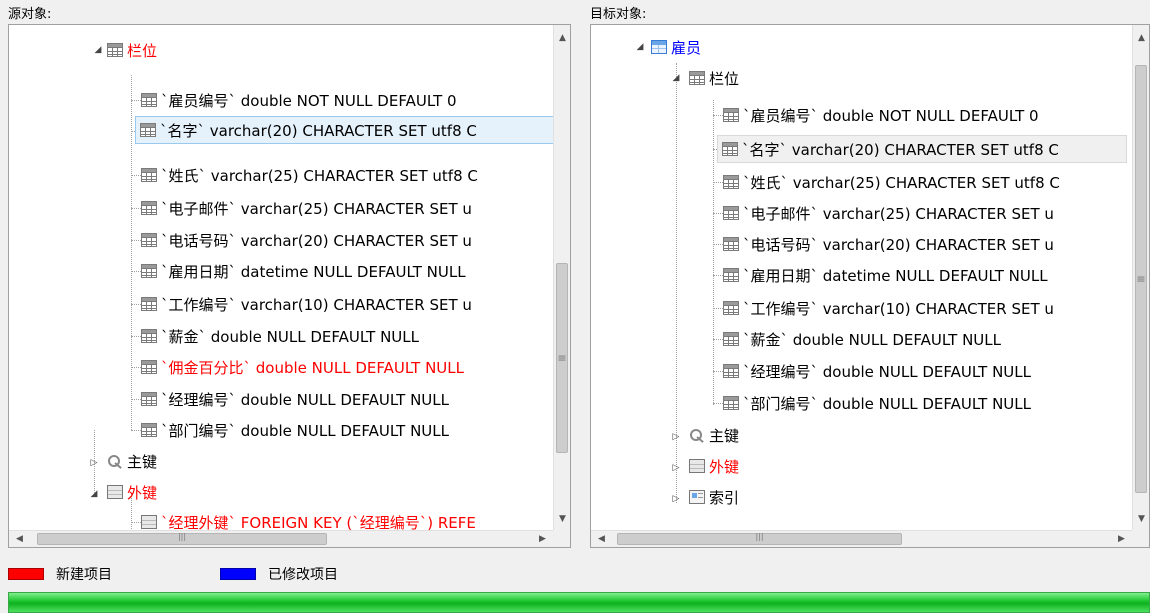 The image size is (1150, 613). What do you see at coordinates (618, 14) in the screenshot?
I see `target-object-label: 目标对象:` at bounding box center [618, 14].